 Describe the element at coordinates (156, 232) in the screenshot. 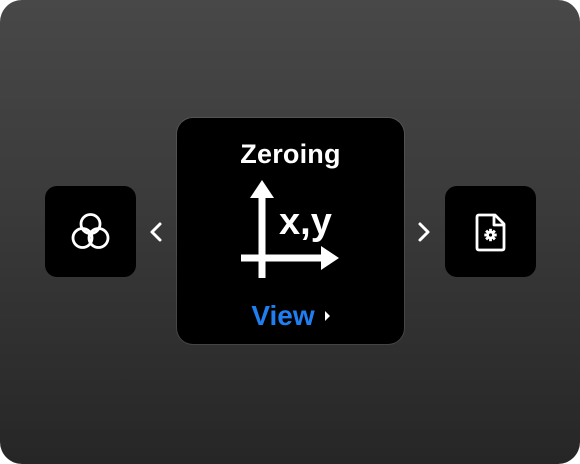

I see `chevron-left-icon` at that location.